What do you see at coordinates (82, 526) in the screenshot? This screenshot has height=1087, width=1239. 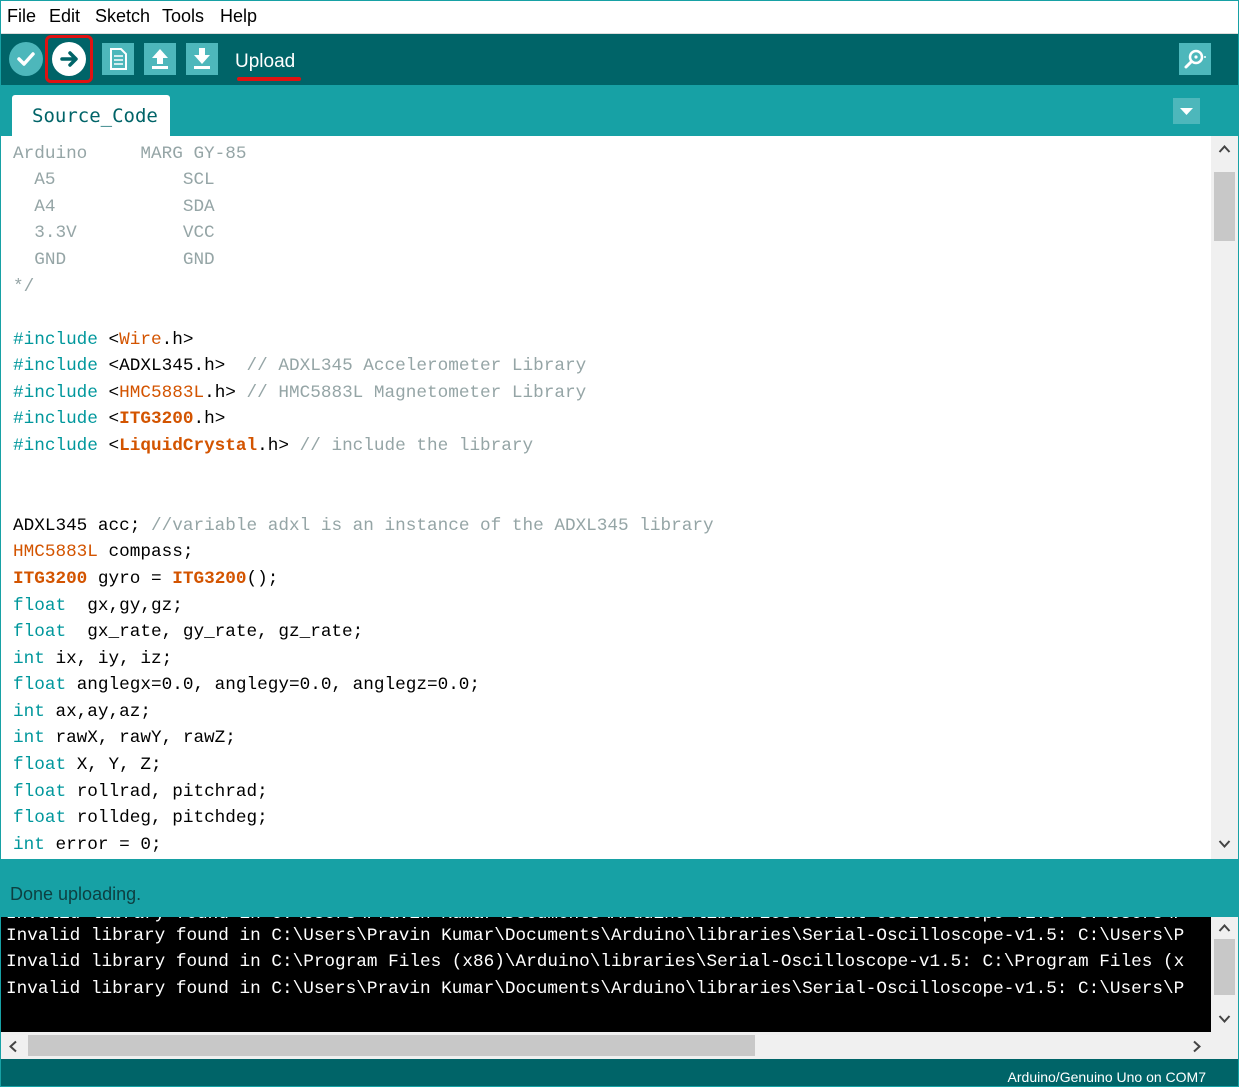 I see `code-text: ADXL345 acc;` at bounding box center [82, 526].